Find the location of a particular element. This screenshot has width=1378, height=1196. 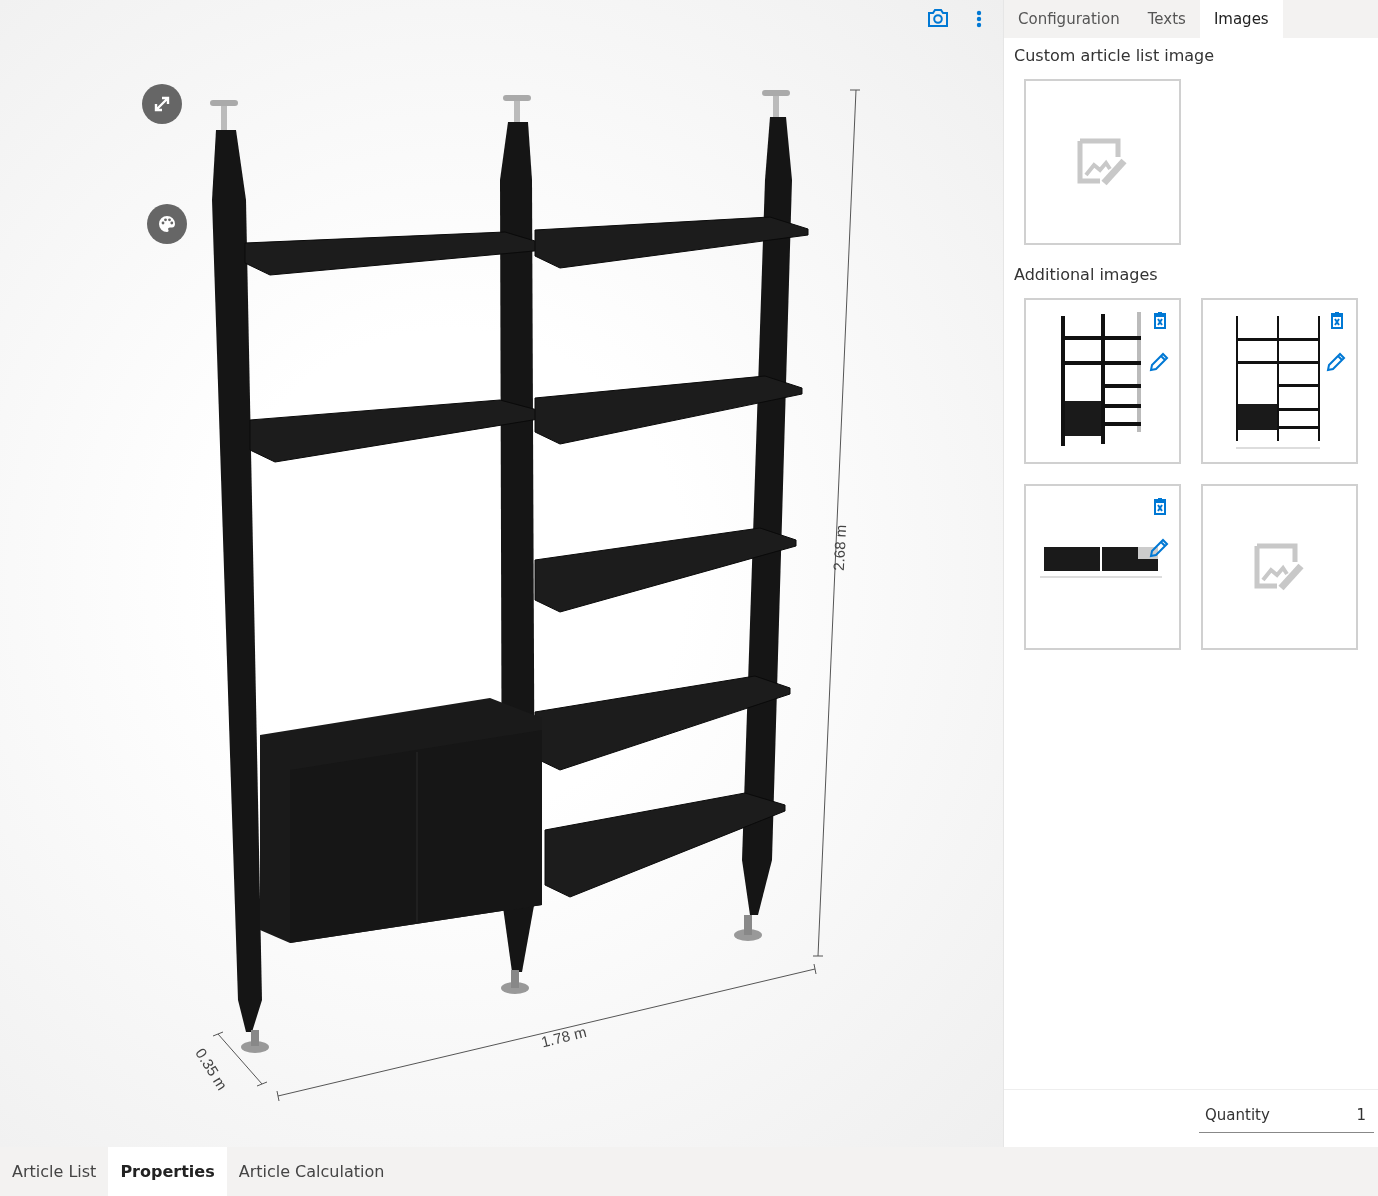

more-options-button is located at coordinates (979, 19).